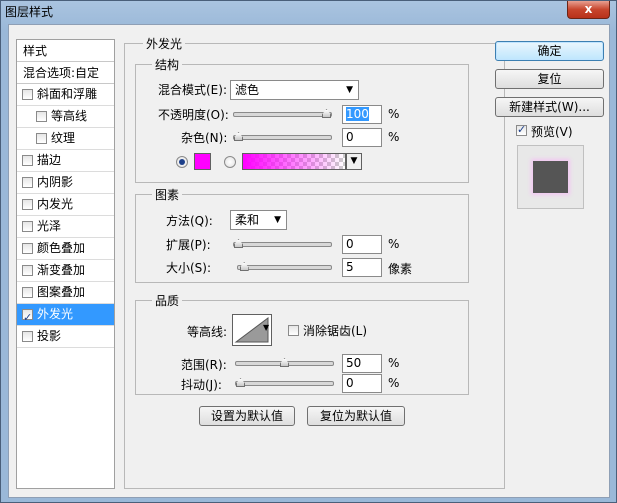 The width and height of the screenshot is (617, 503). I want to click on range-slider-handle, so click(284, 362).